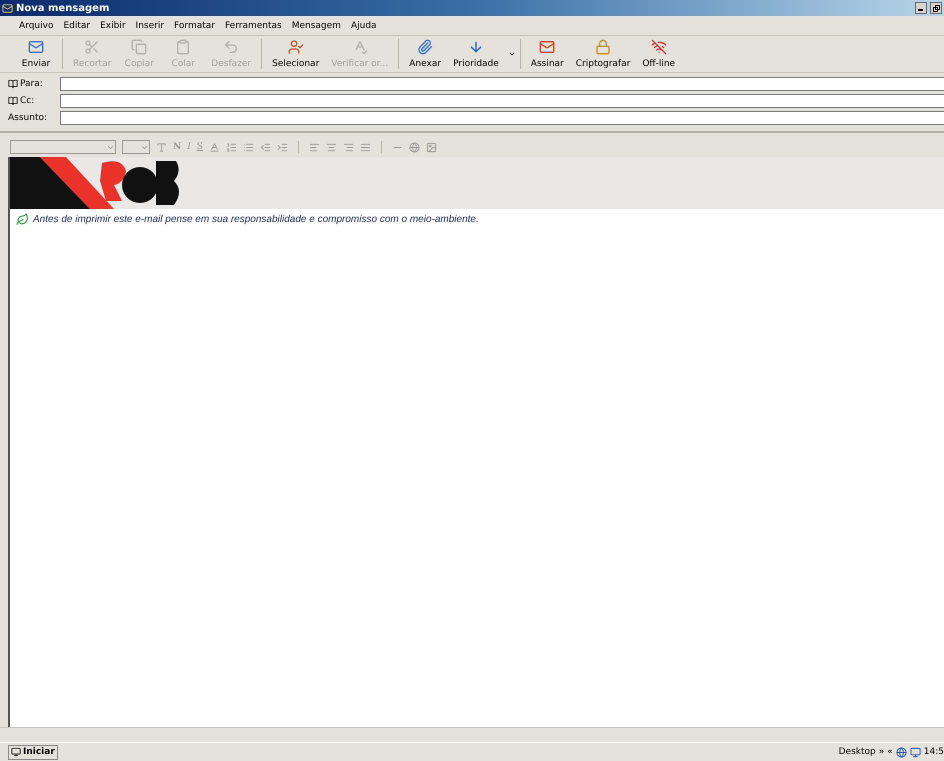 This screenshot has width=944, height=761. Describe the element at coordinates (33, 752) in the screenshot. I see `start-button: Iniciar` at that location.